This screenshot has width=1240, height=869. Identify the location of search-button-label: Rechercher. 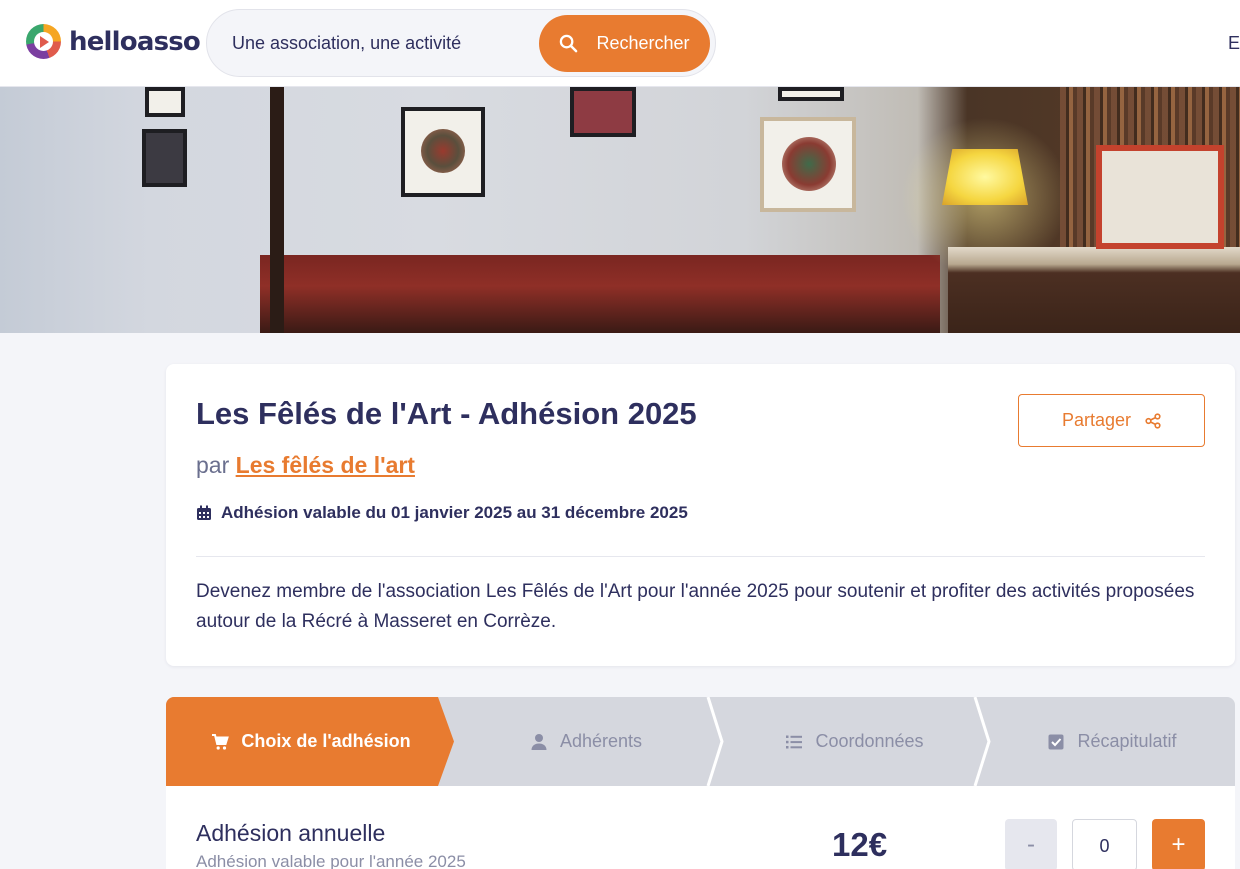
(643, 43).